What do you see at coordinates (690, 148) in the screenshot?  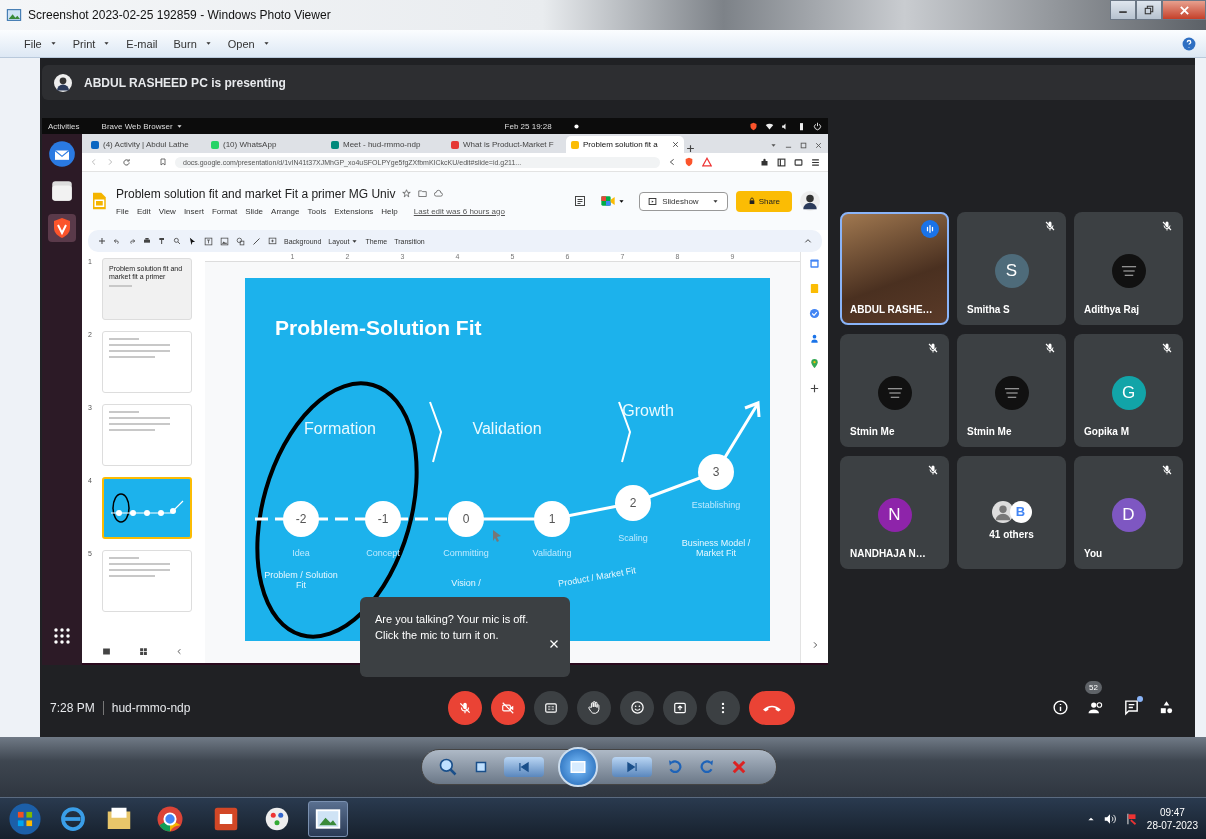 I see `new-tab-icon` at bounding box center [690, 148].